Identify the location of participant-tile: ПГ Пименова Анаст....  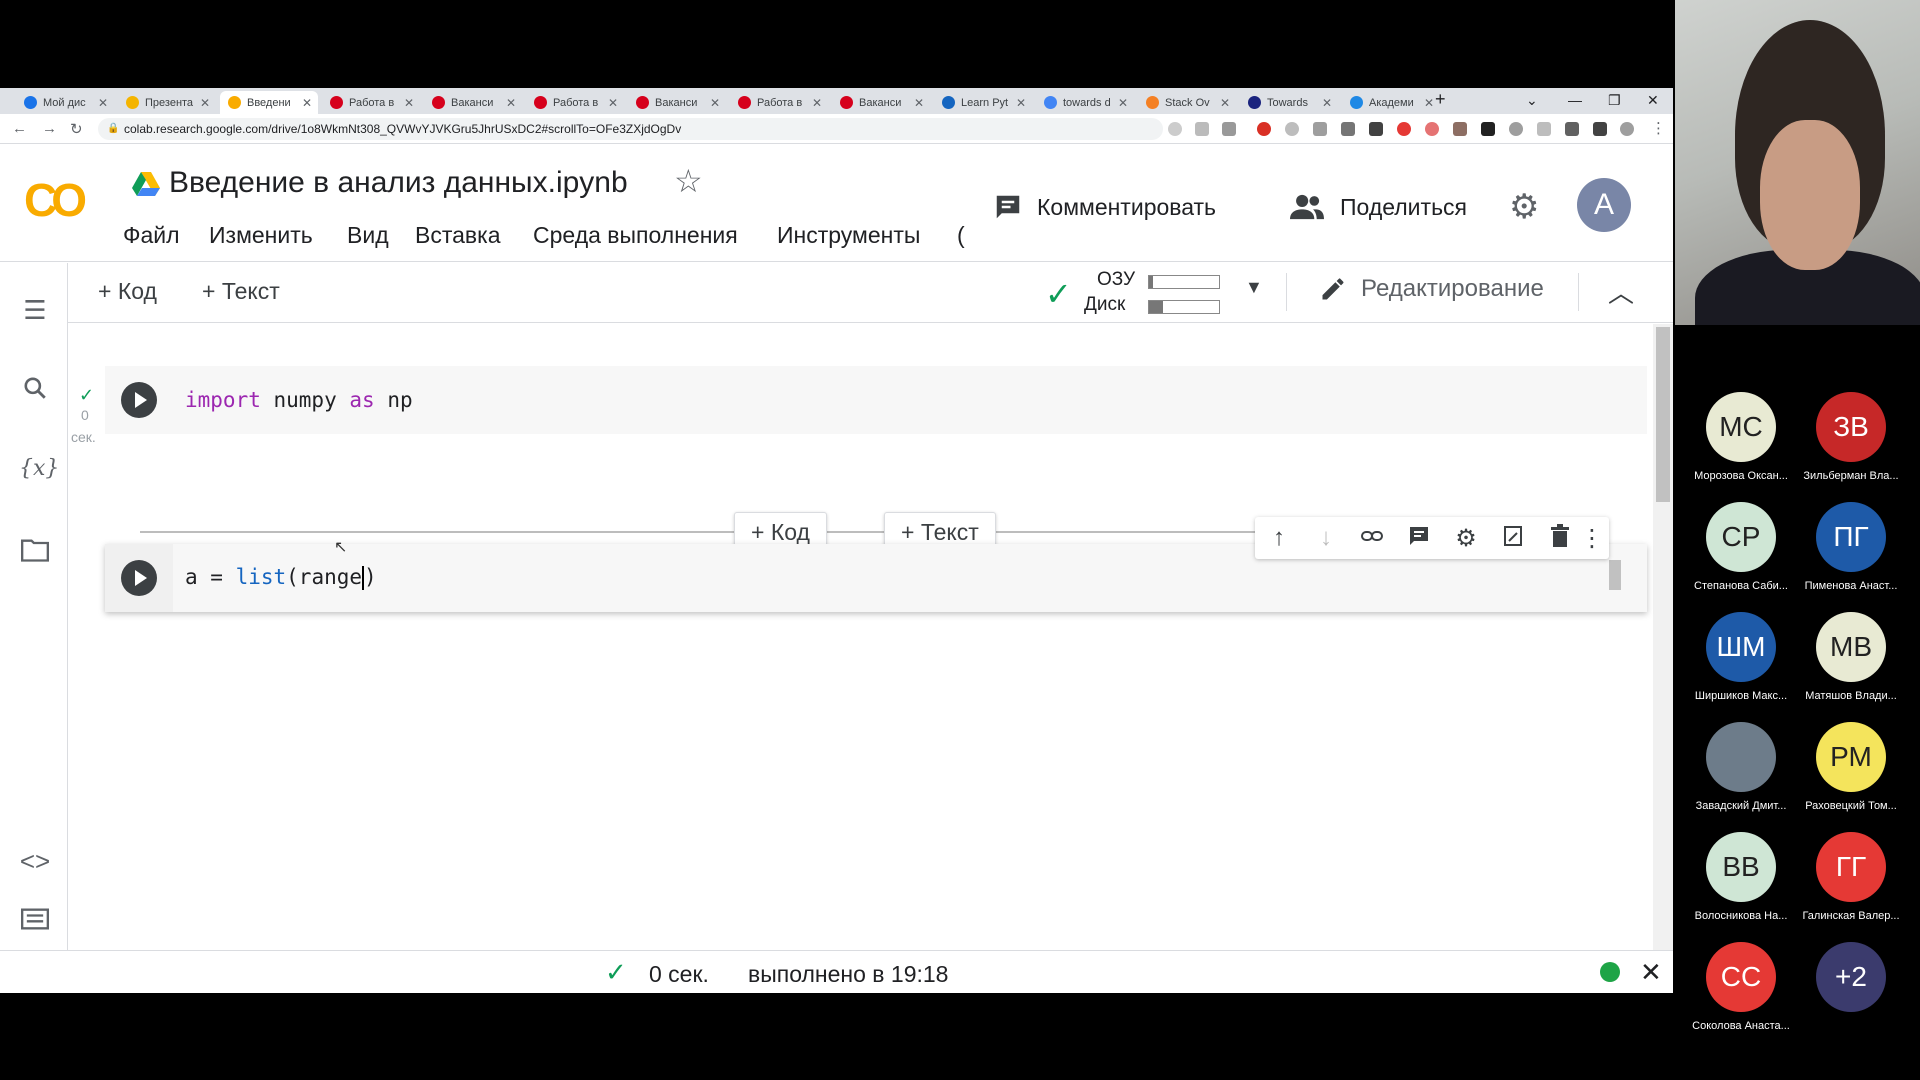
(1851, 547).